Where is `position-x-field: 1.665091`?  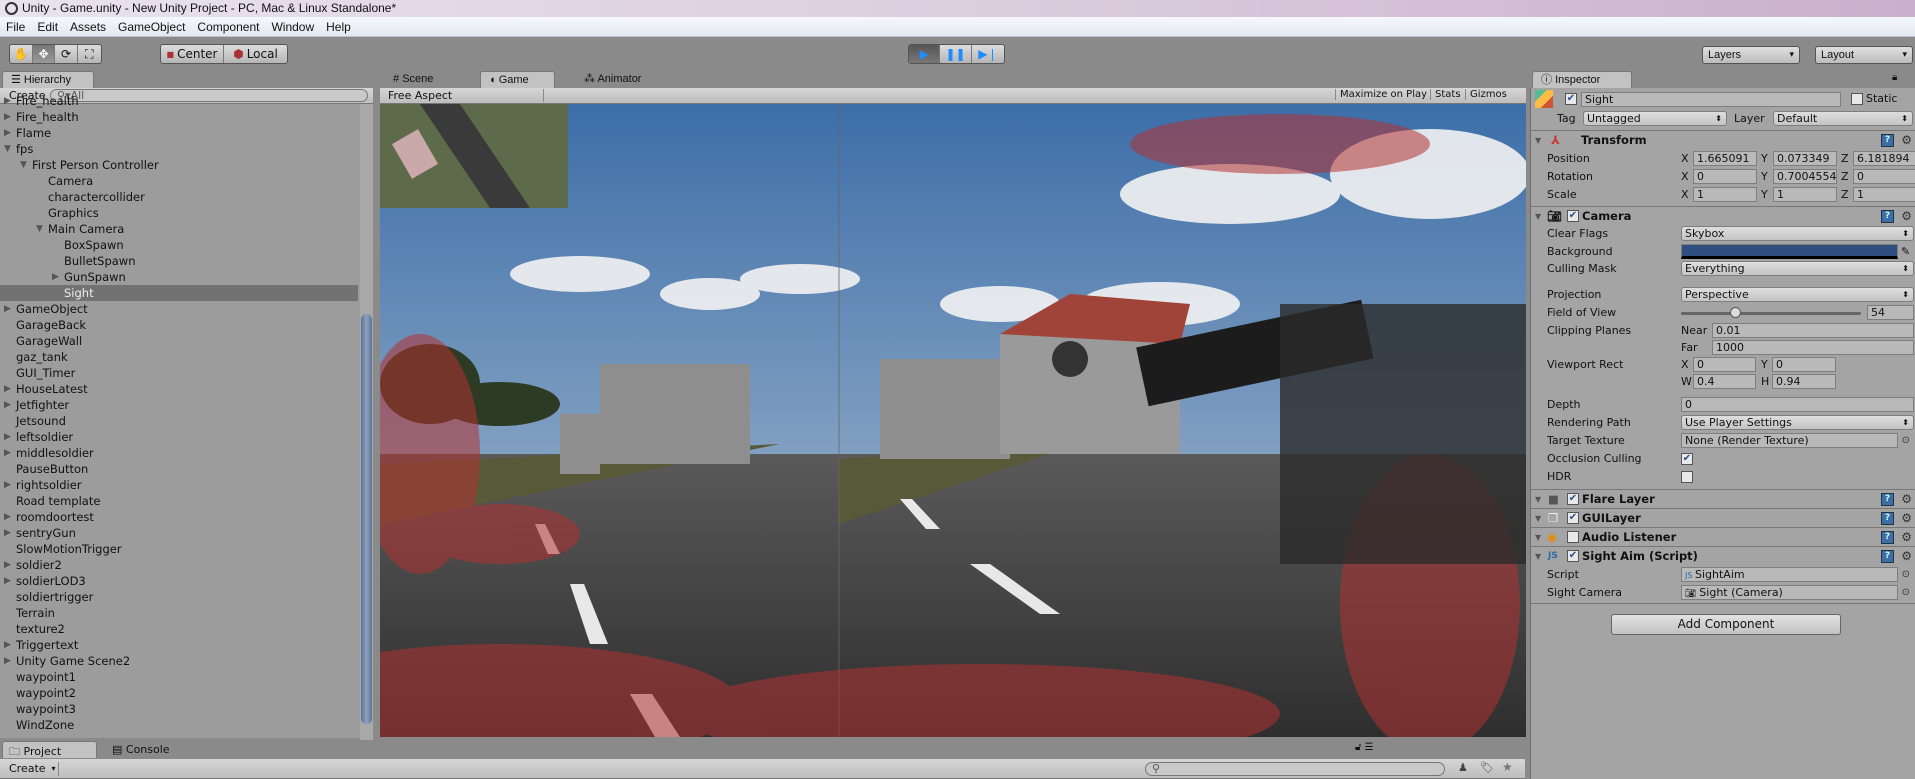
position-x-field: 1.665091 is located at coordinates (1725, 158).